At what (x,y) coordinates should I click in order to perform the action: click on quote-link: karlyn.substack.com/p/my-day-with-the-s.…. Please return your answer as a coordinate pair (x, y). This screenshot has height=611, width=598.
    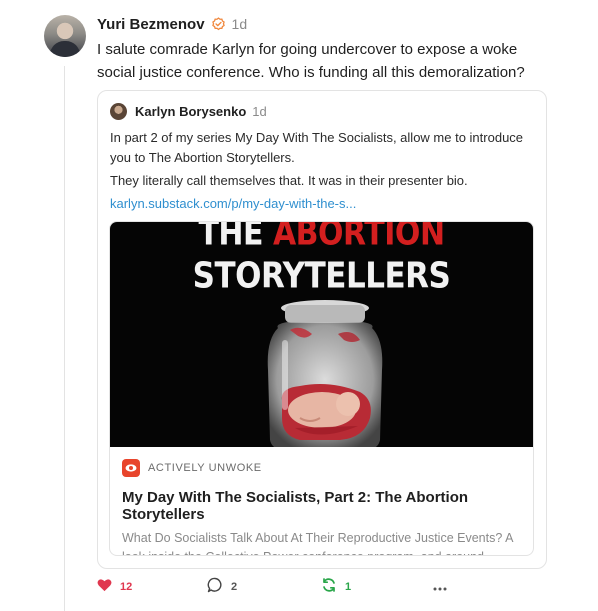
    Looking at the image, I should click on (233, 203).